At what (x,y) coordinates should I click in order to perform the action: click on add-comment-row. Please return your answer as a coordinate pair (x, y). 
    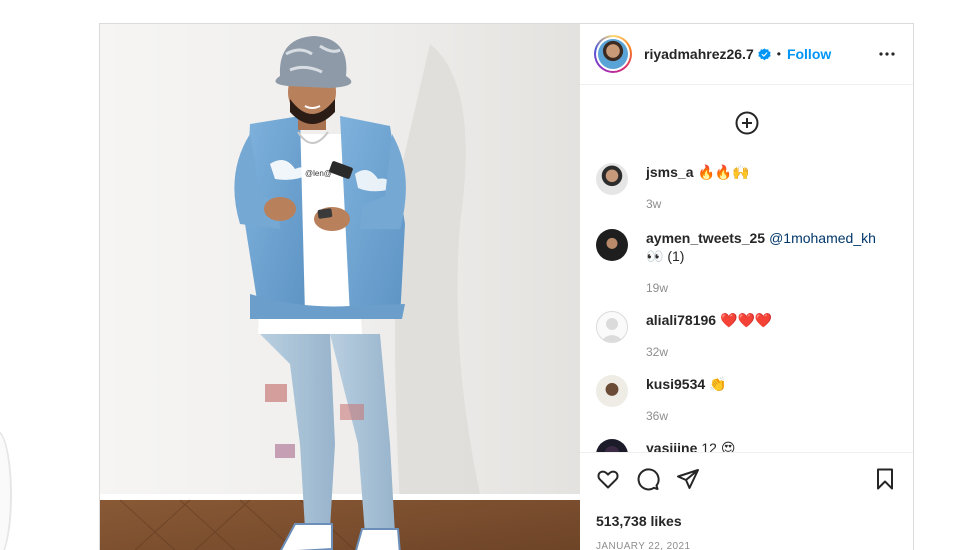
    Looking at the image, I should click on (746, 122).